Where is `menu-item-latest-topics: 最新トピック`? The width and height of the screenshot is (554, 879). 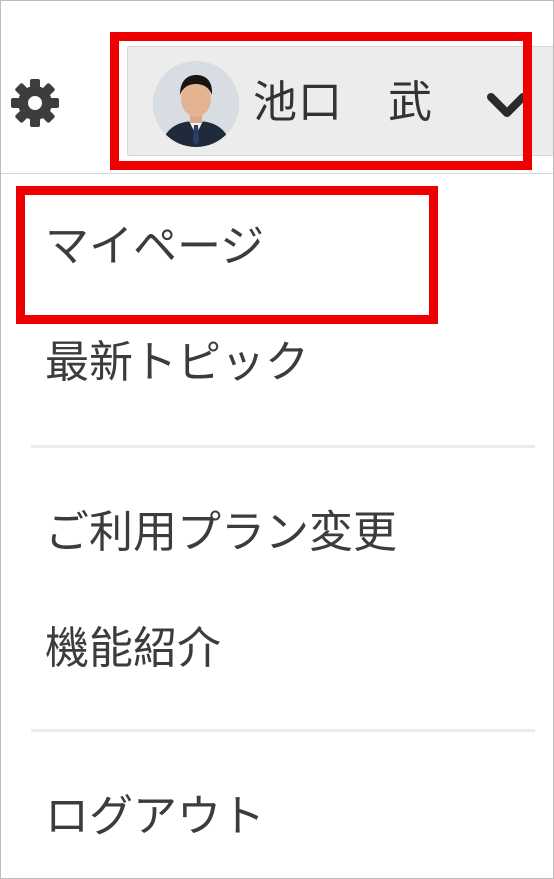
menu-item-latest-topics: 最新トピック is located at coordinates (177, 363).